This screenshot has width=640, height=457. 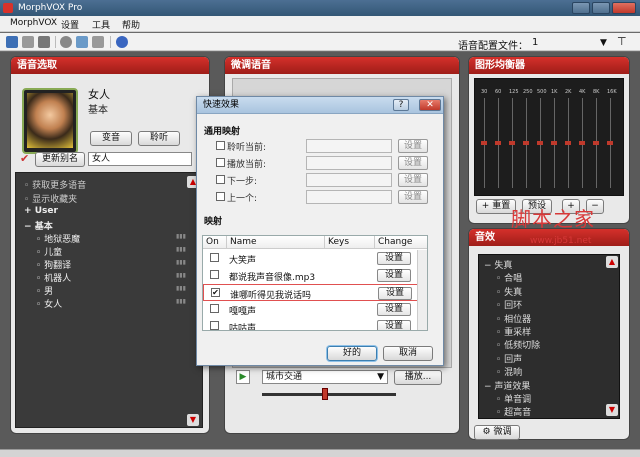 What do you see at coordinates (535, 42) in the screenshot?
I see `voice-profile-select: 1` at bounding box center [535, 42].